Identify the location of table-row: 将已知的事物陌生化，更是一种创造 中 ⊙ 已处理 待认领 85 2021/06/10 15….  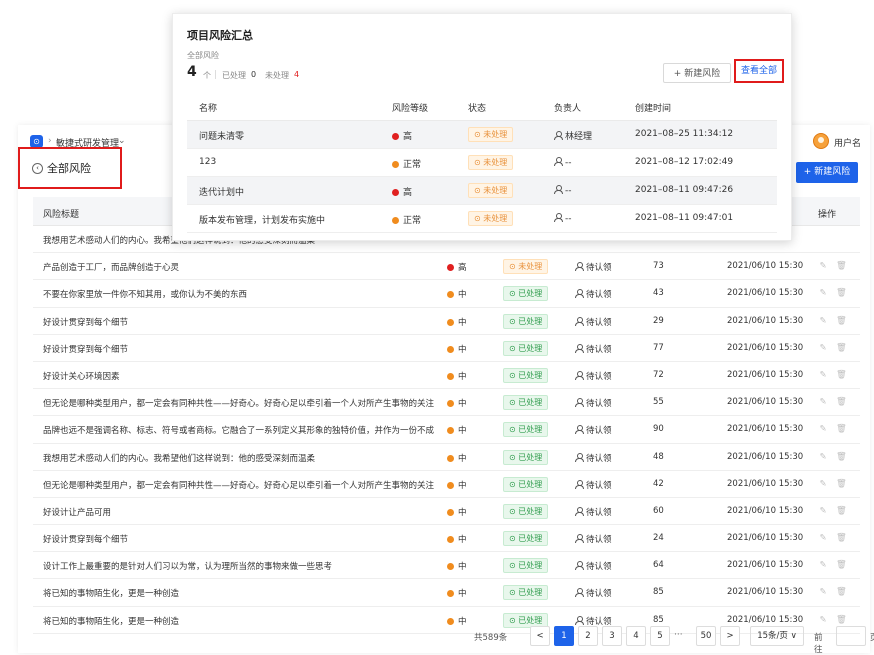
(446, 593).